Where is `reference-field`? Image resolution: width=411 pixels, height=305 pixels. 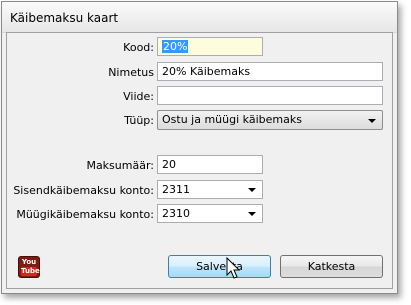
reference-field is located at coordinates (270, 95).